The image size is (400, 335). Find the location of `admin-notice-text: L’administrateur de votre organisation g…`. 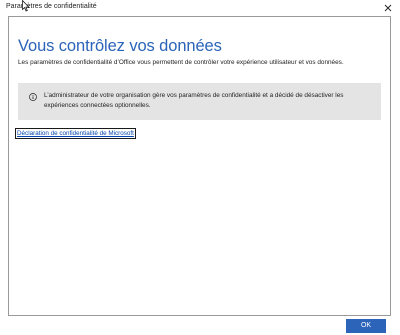

admin-notice-text: L’administrateur de votre organisation g… is located at coordinates (194, 100).